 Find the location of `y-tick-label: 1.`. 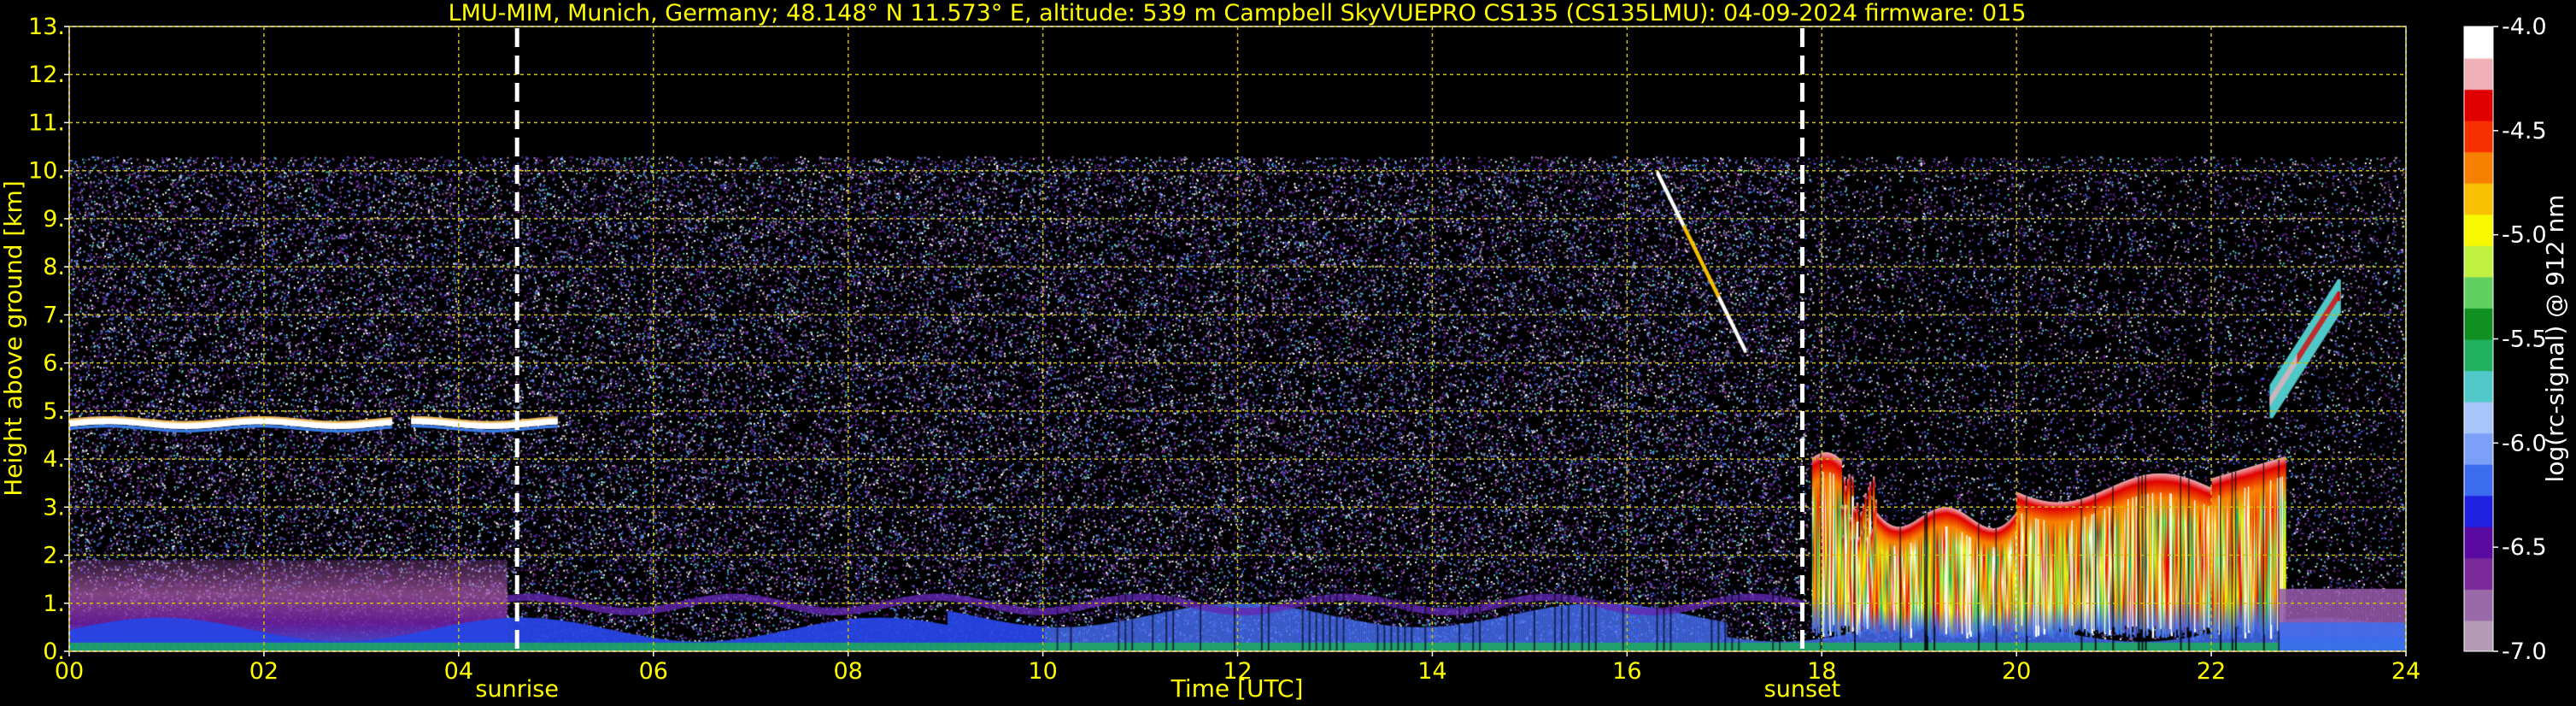

y-tick-label: 1. is located at coordinates (54, 604).